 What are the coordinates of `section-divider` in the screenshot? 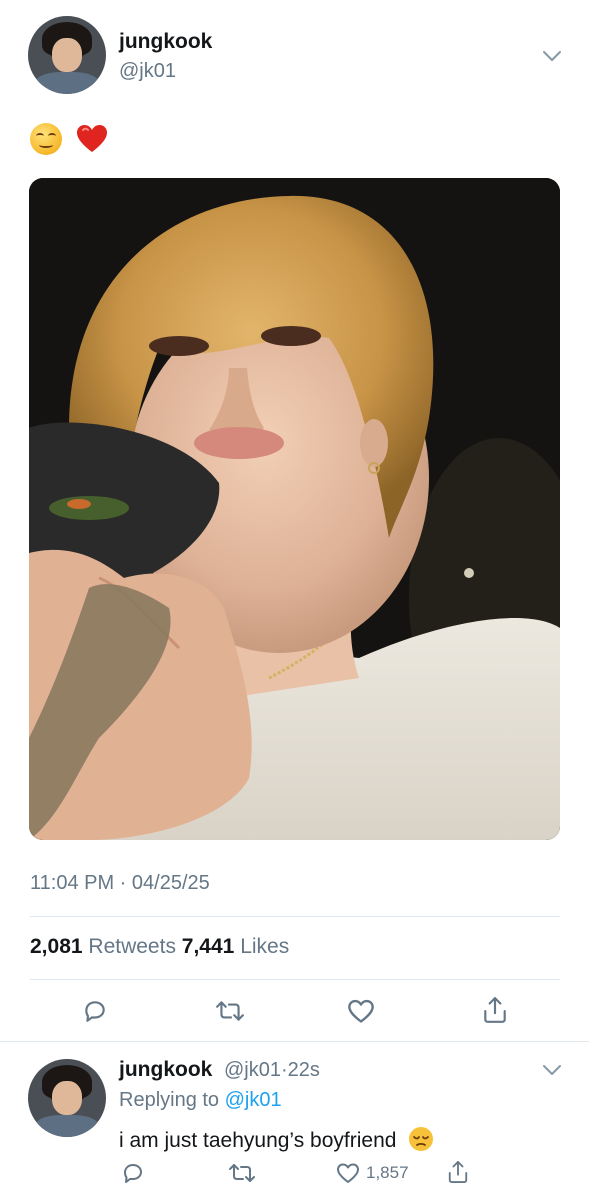 It's located at (294, 1041).